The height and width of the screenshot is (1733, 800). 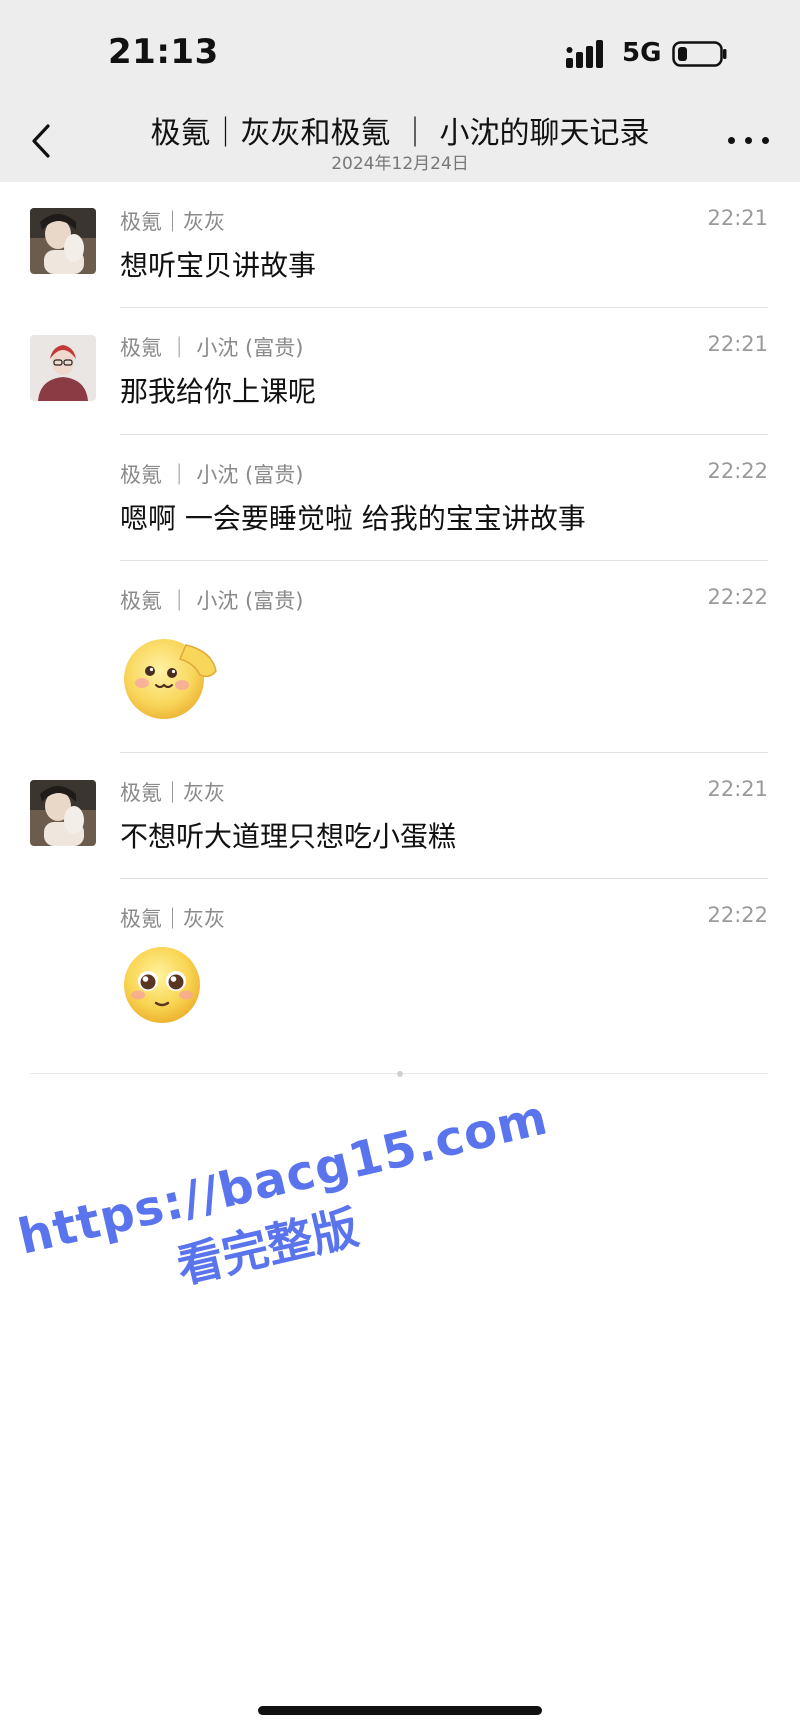 I want to click on message-text: 嗯啊 一会要睡觉啦 给我的宝宝讲故事, so click(x=353, y=518).